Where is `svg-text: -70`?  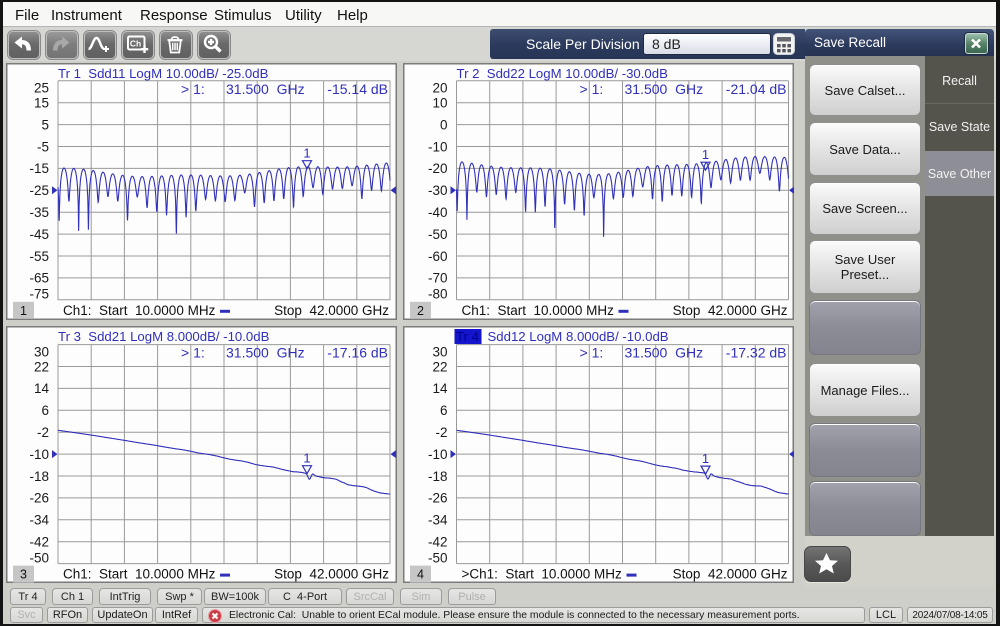
svg-text: -70 is located at coordinates (438, 278).